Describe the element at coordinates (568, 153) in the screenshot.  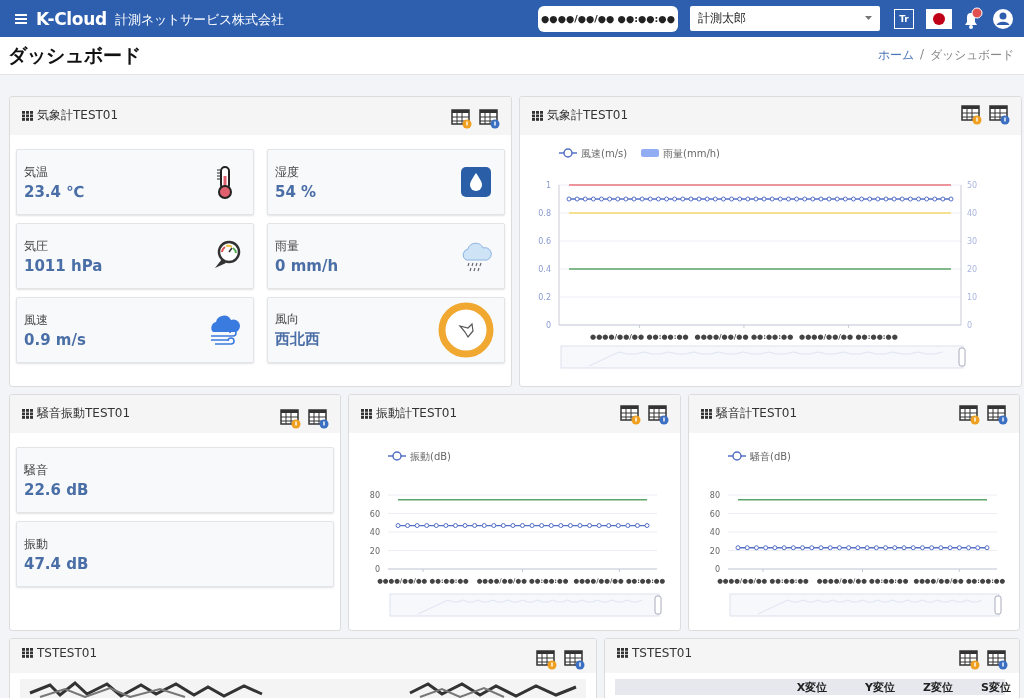
I see `legend-line-icon` at that location.